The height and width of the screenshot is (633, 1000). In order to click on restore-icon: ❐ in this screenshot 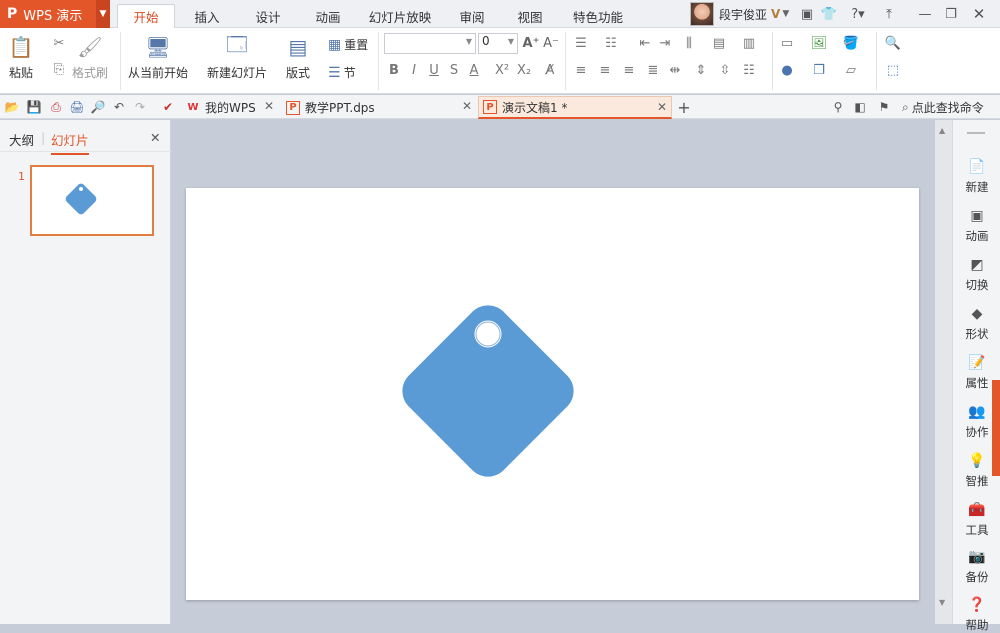, I will do `click(951, 14)`.